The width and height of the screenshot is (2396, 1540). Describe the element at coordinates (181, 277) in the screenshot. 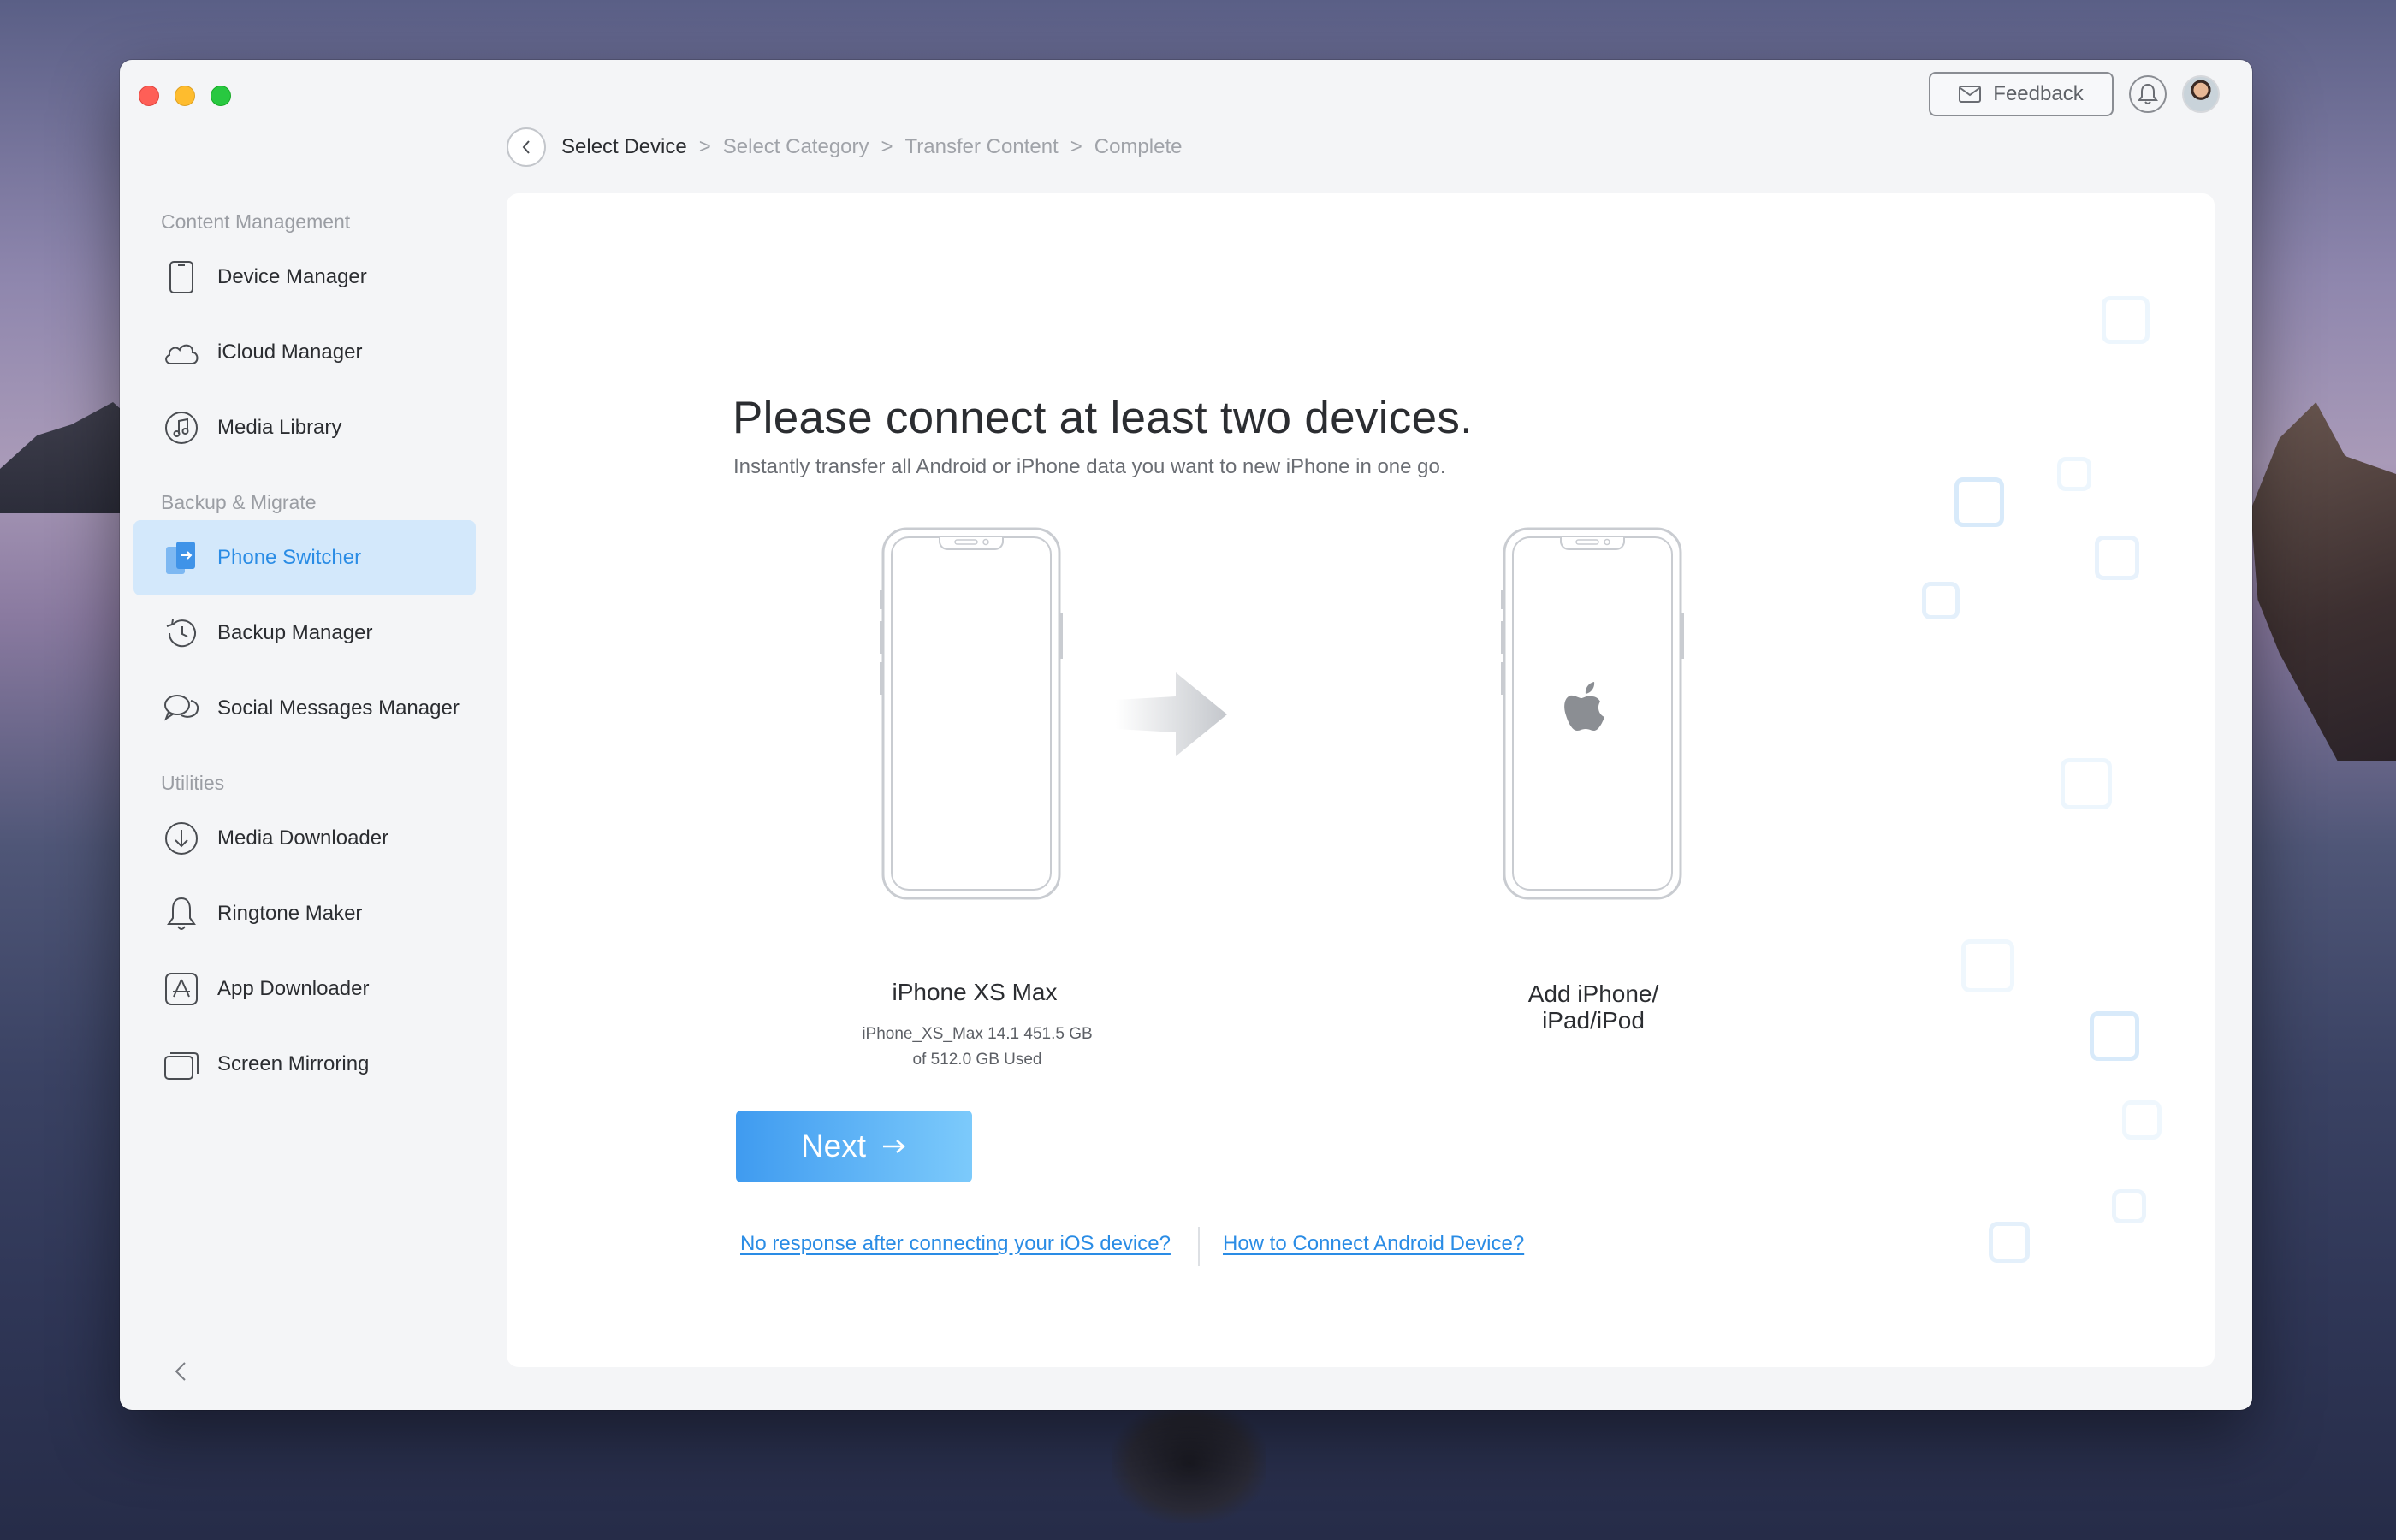

I see `phone-icon` at that location.